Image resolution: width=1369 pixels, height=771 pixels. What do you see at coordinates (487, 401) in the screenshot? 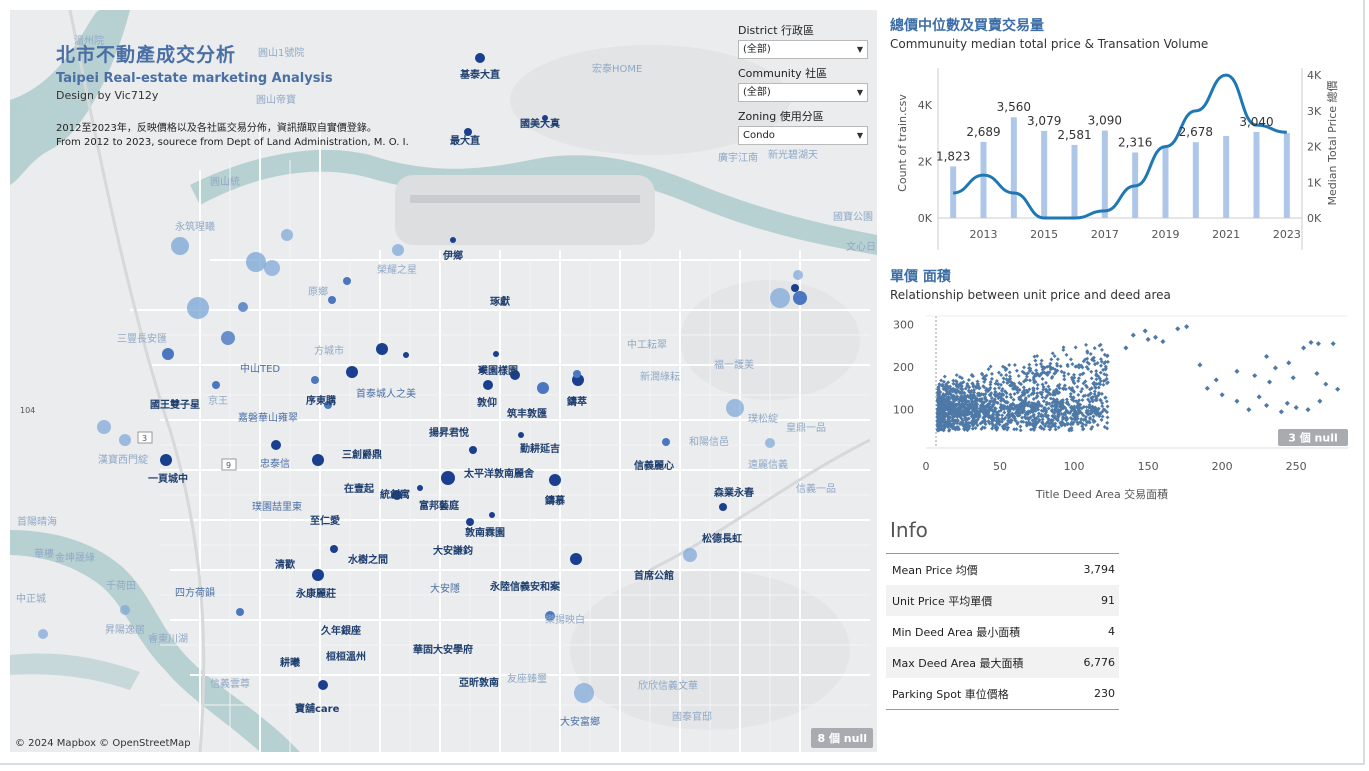
I see `map-place-label: 敦仰` at bounding box center [487, 401].